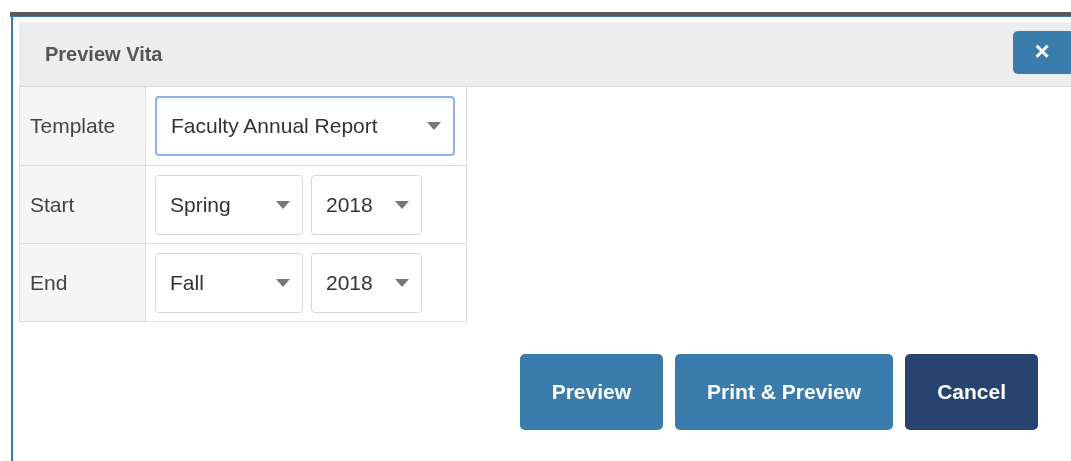 The height and width of the screenshot is (461, 1071). What do you see at coordinates (784, 392) in the screenshot?
I see `action-button: Print & Preview` at bounding box center [784, 392].